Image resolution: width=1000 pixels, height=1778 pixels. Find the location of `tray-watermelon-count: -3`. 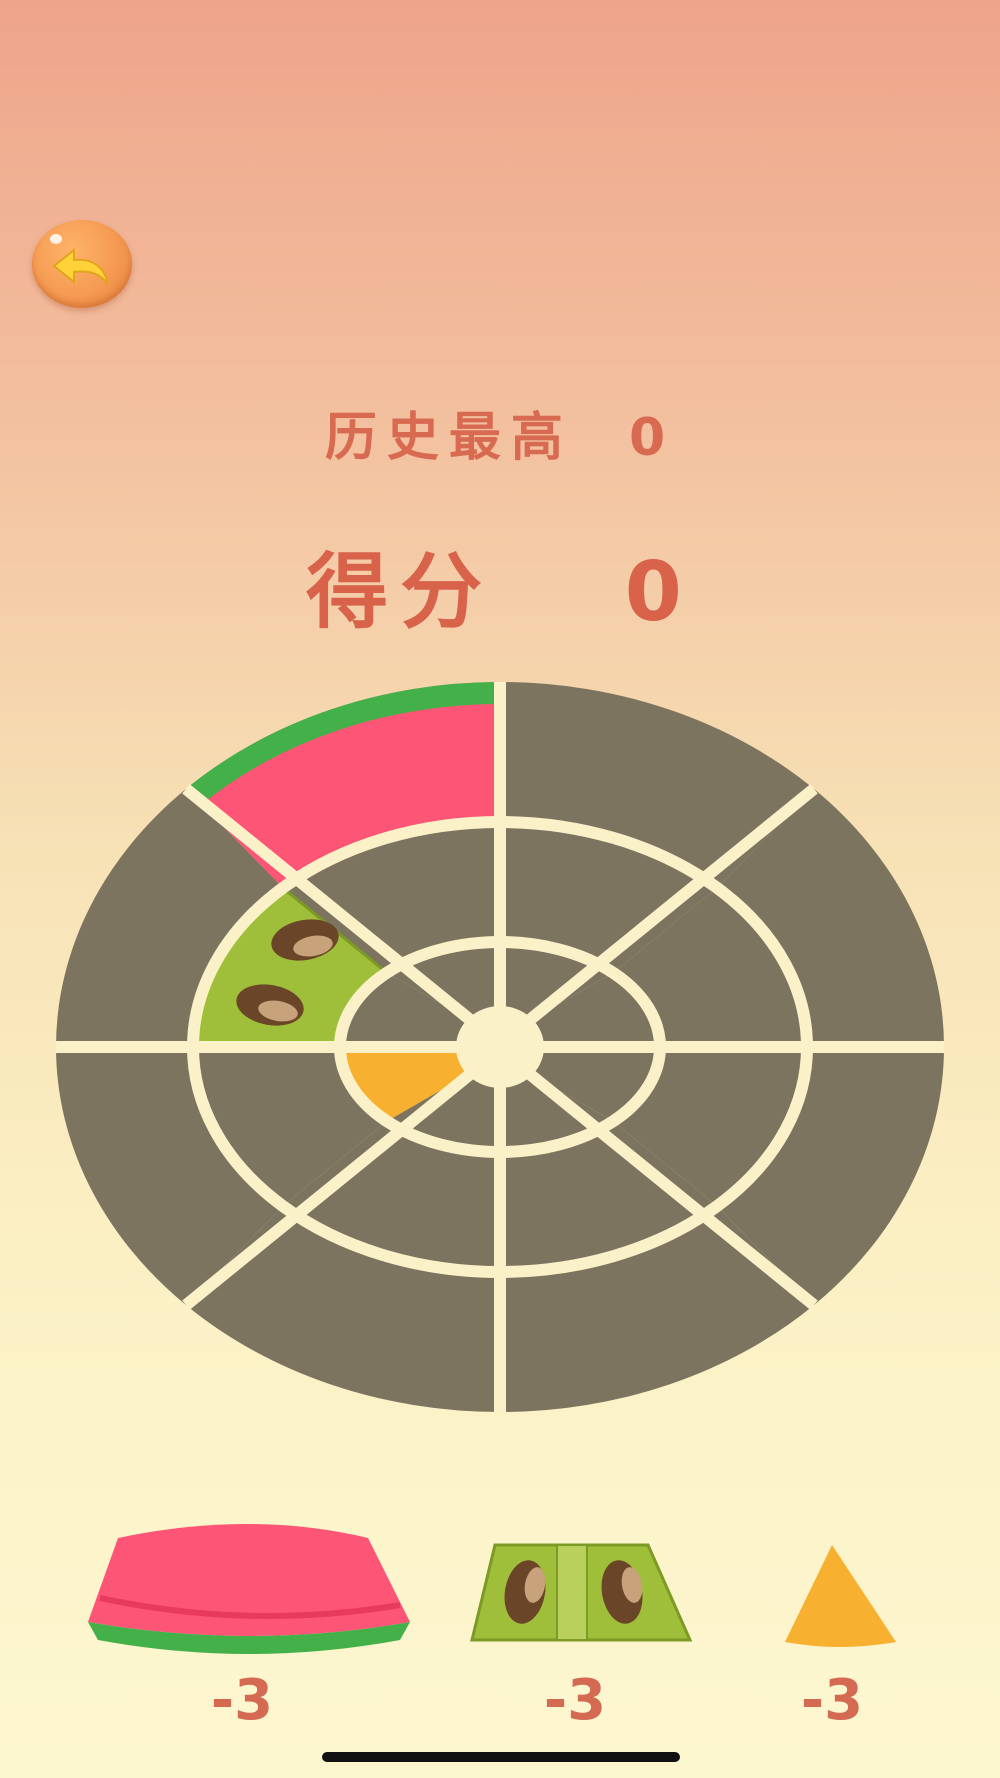

tray-watermelon-count: -3 is located at coordinates (242, 1700).